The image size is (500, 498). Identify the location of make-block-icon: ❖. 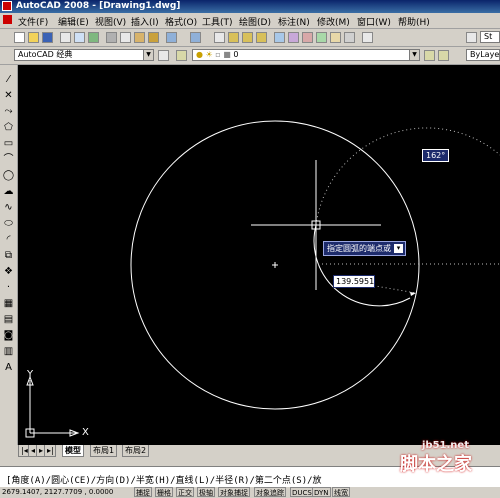
(8, 271).